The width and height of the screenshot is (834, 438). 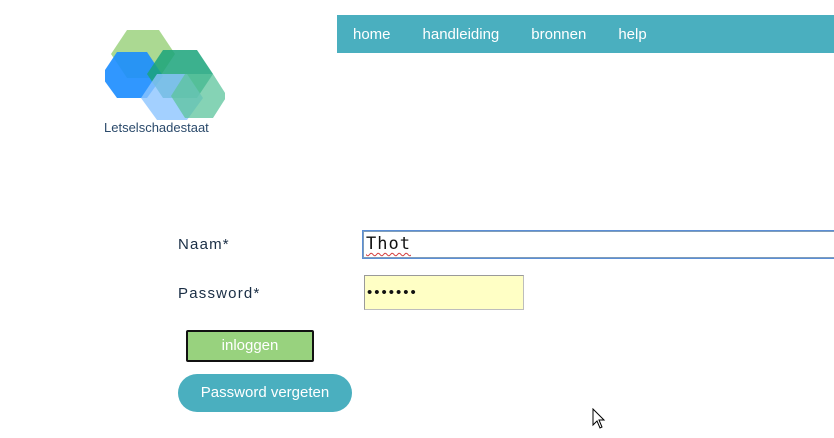 I want to click on naam-label: Naam*, so click(x=204, y=244).